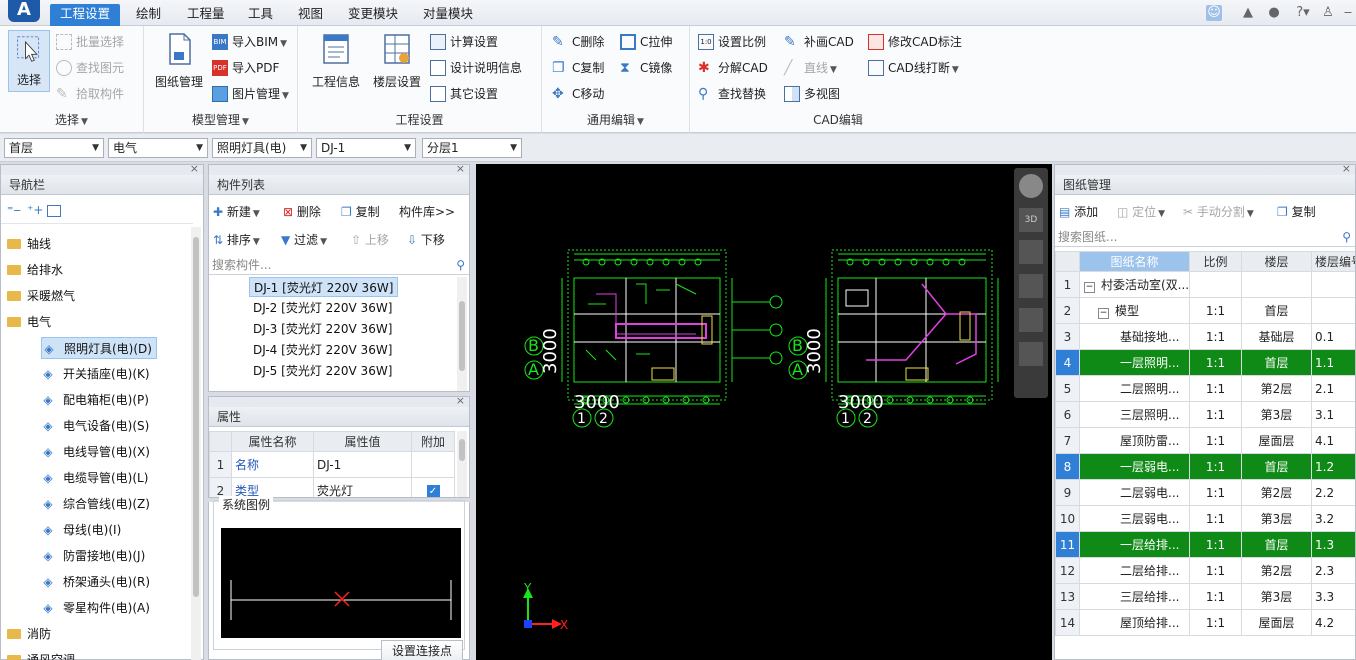  Describe the element at coordinates (310, 15) in the screenshot. I see `tab-view: 视图` at that location.